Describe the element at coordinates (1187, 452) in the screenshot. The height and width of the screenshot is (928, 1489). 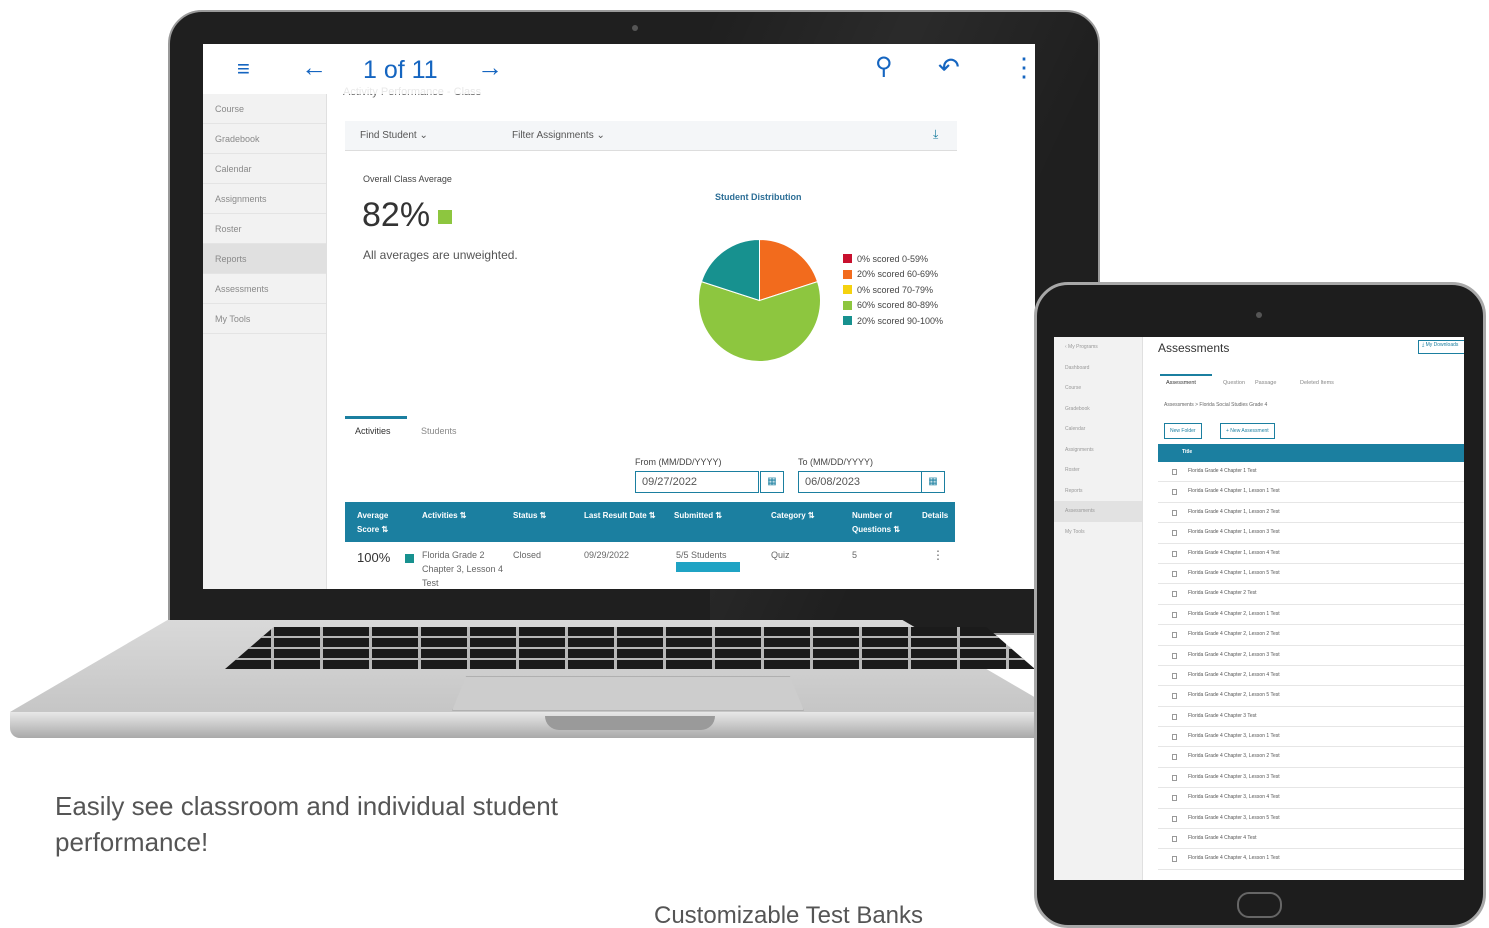
I see `title-column-header: Title` at that location.